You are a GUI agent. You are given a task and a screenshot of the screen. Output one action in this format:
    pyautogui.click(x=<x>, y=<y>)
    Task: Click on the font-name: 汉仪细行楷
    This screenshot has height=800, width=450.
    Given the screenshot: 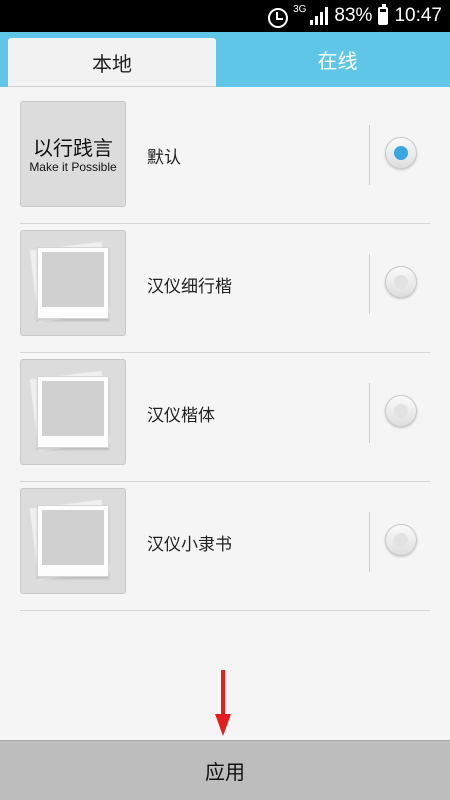 What is the action you would take?
    pyautogui.click(x=189, y=286)
    